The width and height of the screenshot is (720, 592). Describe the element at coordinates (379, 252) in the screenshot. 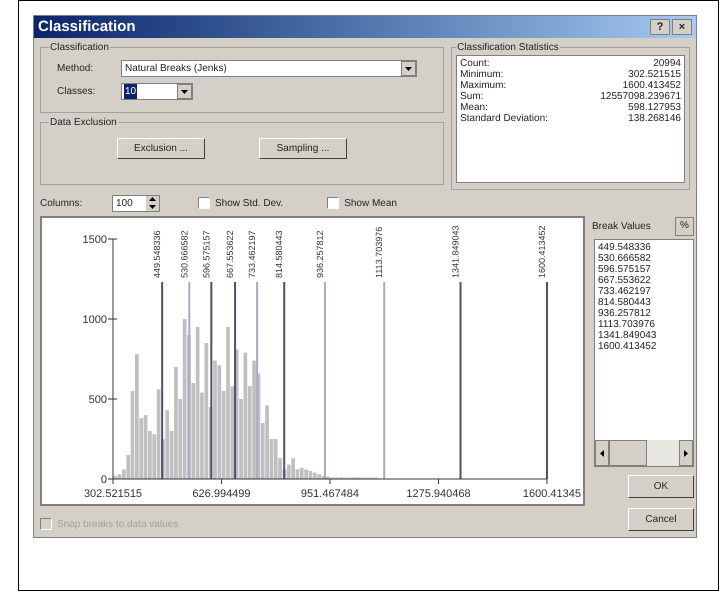

I see `break-label: 1113.703976` at that location.